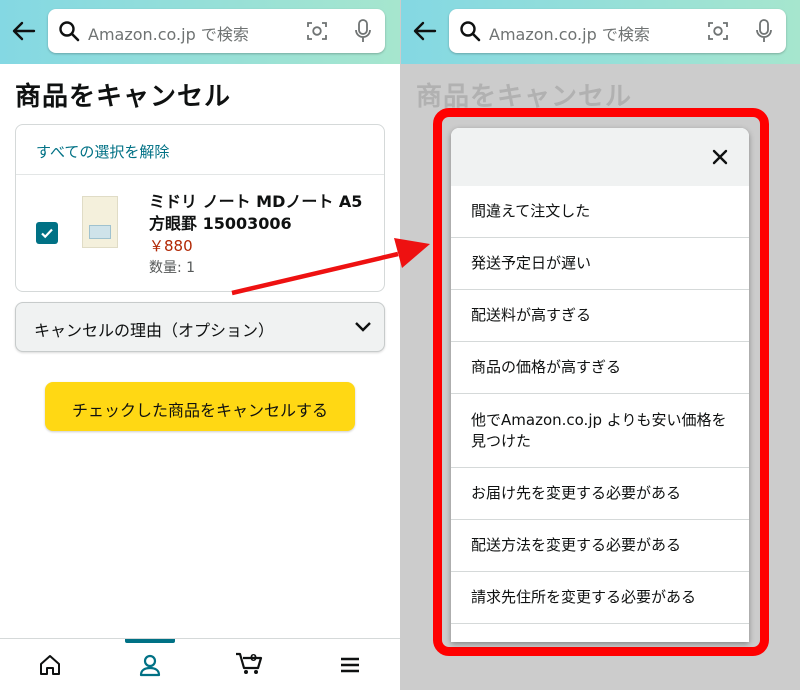 The height and width of the screenshot is (690, 800). What do you see at coordinates (531, 211) in the screenshot?
I see `reason-option-label: 間違えて注文した` at bounding box center [531, 211].